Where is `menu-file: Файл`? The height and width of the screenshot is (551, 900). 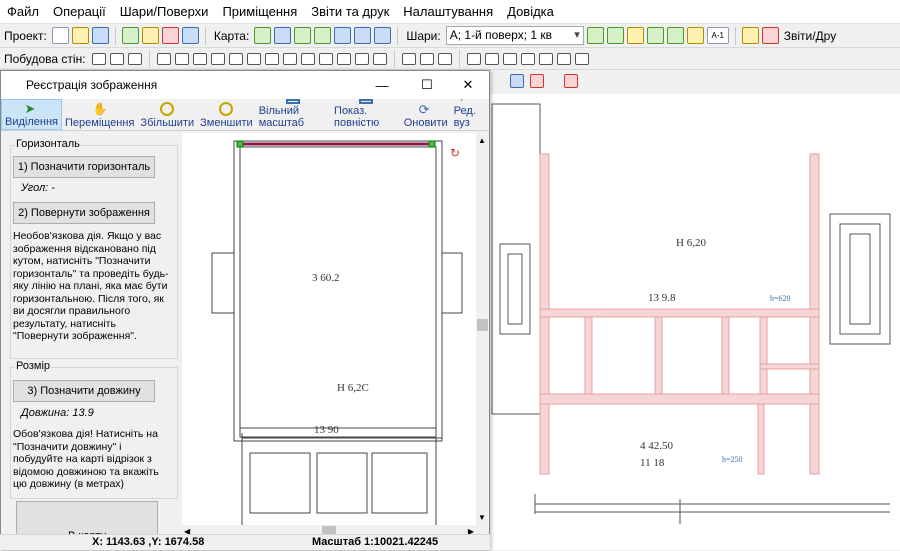
menu-file: Файл is located at coordinates (23, 11).